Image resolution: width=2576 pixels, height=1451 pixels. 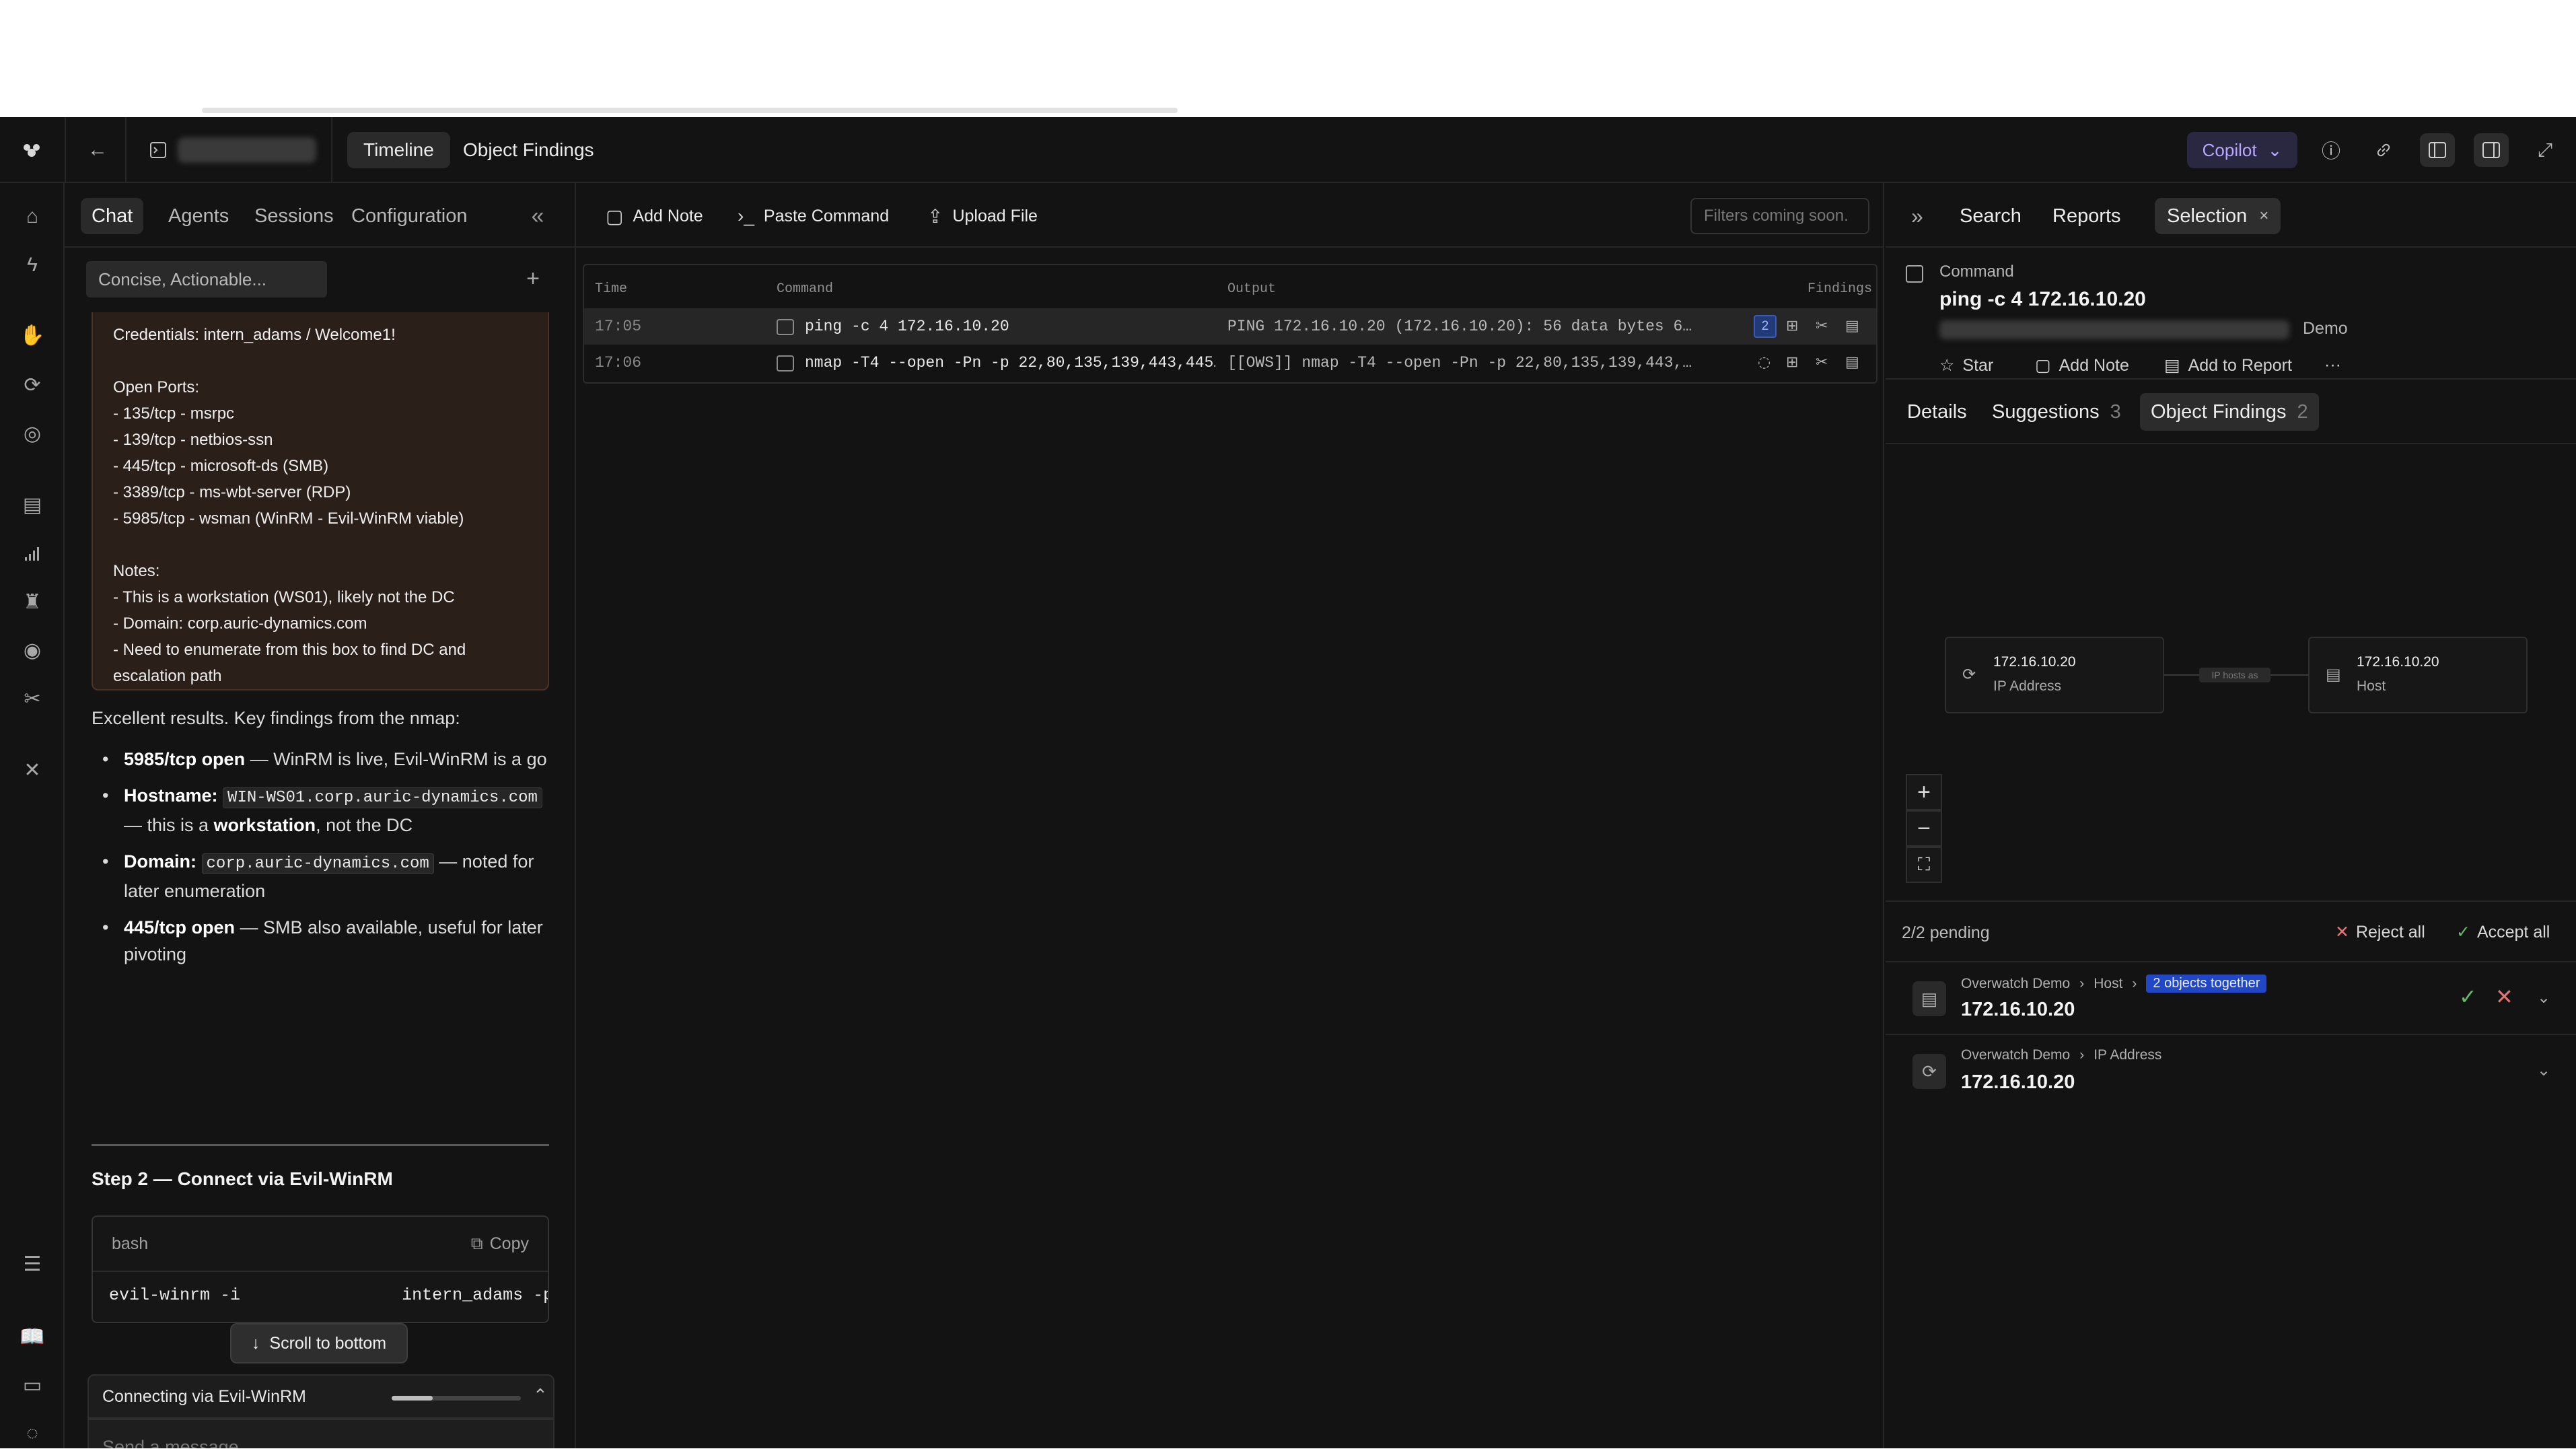 What do you see at coordinates (32, 1386) in the screenshot?
I see `monitor-icon: ▭` at bounding box center [32, 1386].